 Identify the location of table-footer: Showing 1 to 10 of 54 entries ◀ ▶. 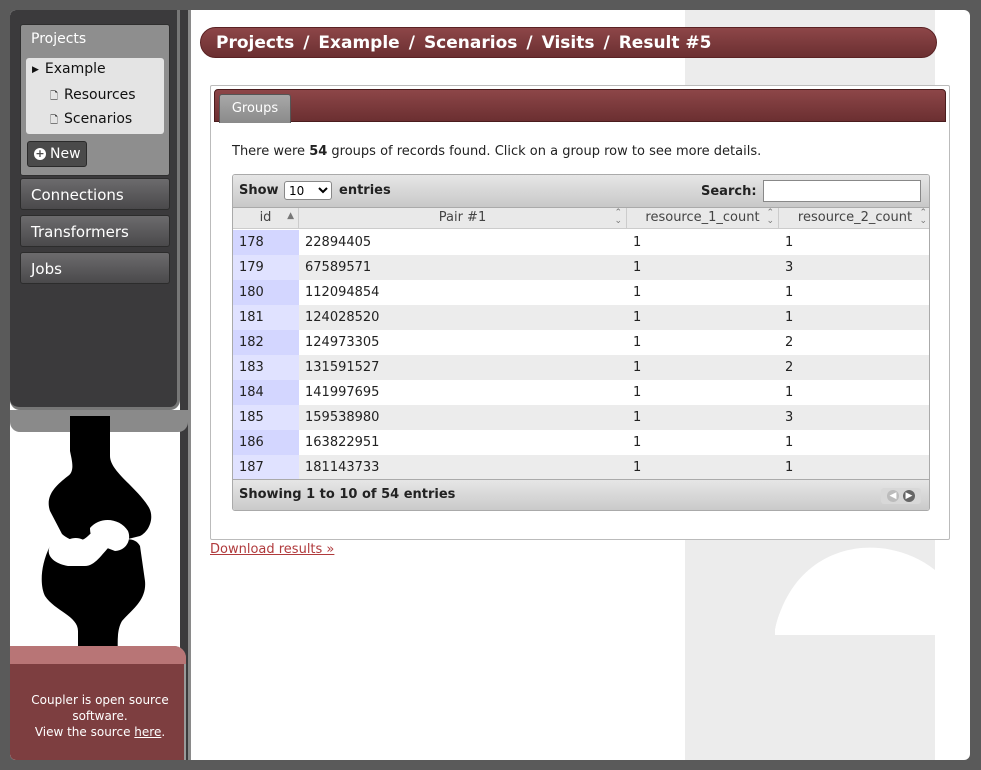
(581, 494).